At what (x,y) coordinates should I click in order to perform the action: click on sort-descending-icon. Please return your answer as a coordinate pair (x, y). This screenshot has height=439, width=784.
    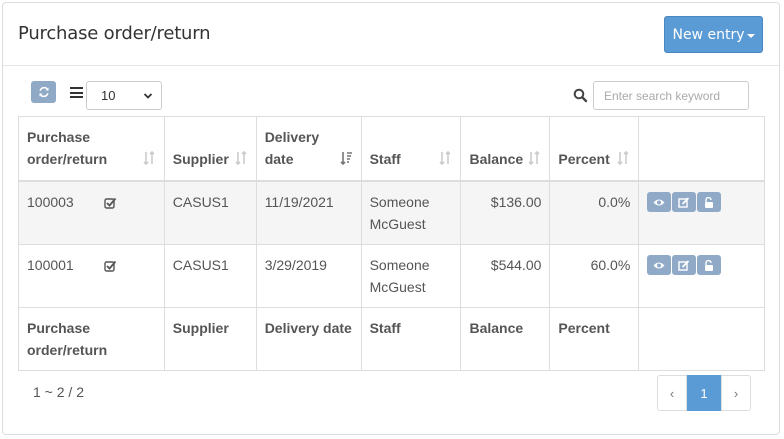
    Looking at the image, I should click on (346, 158).